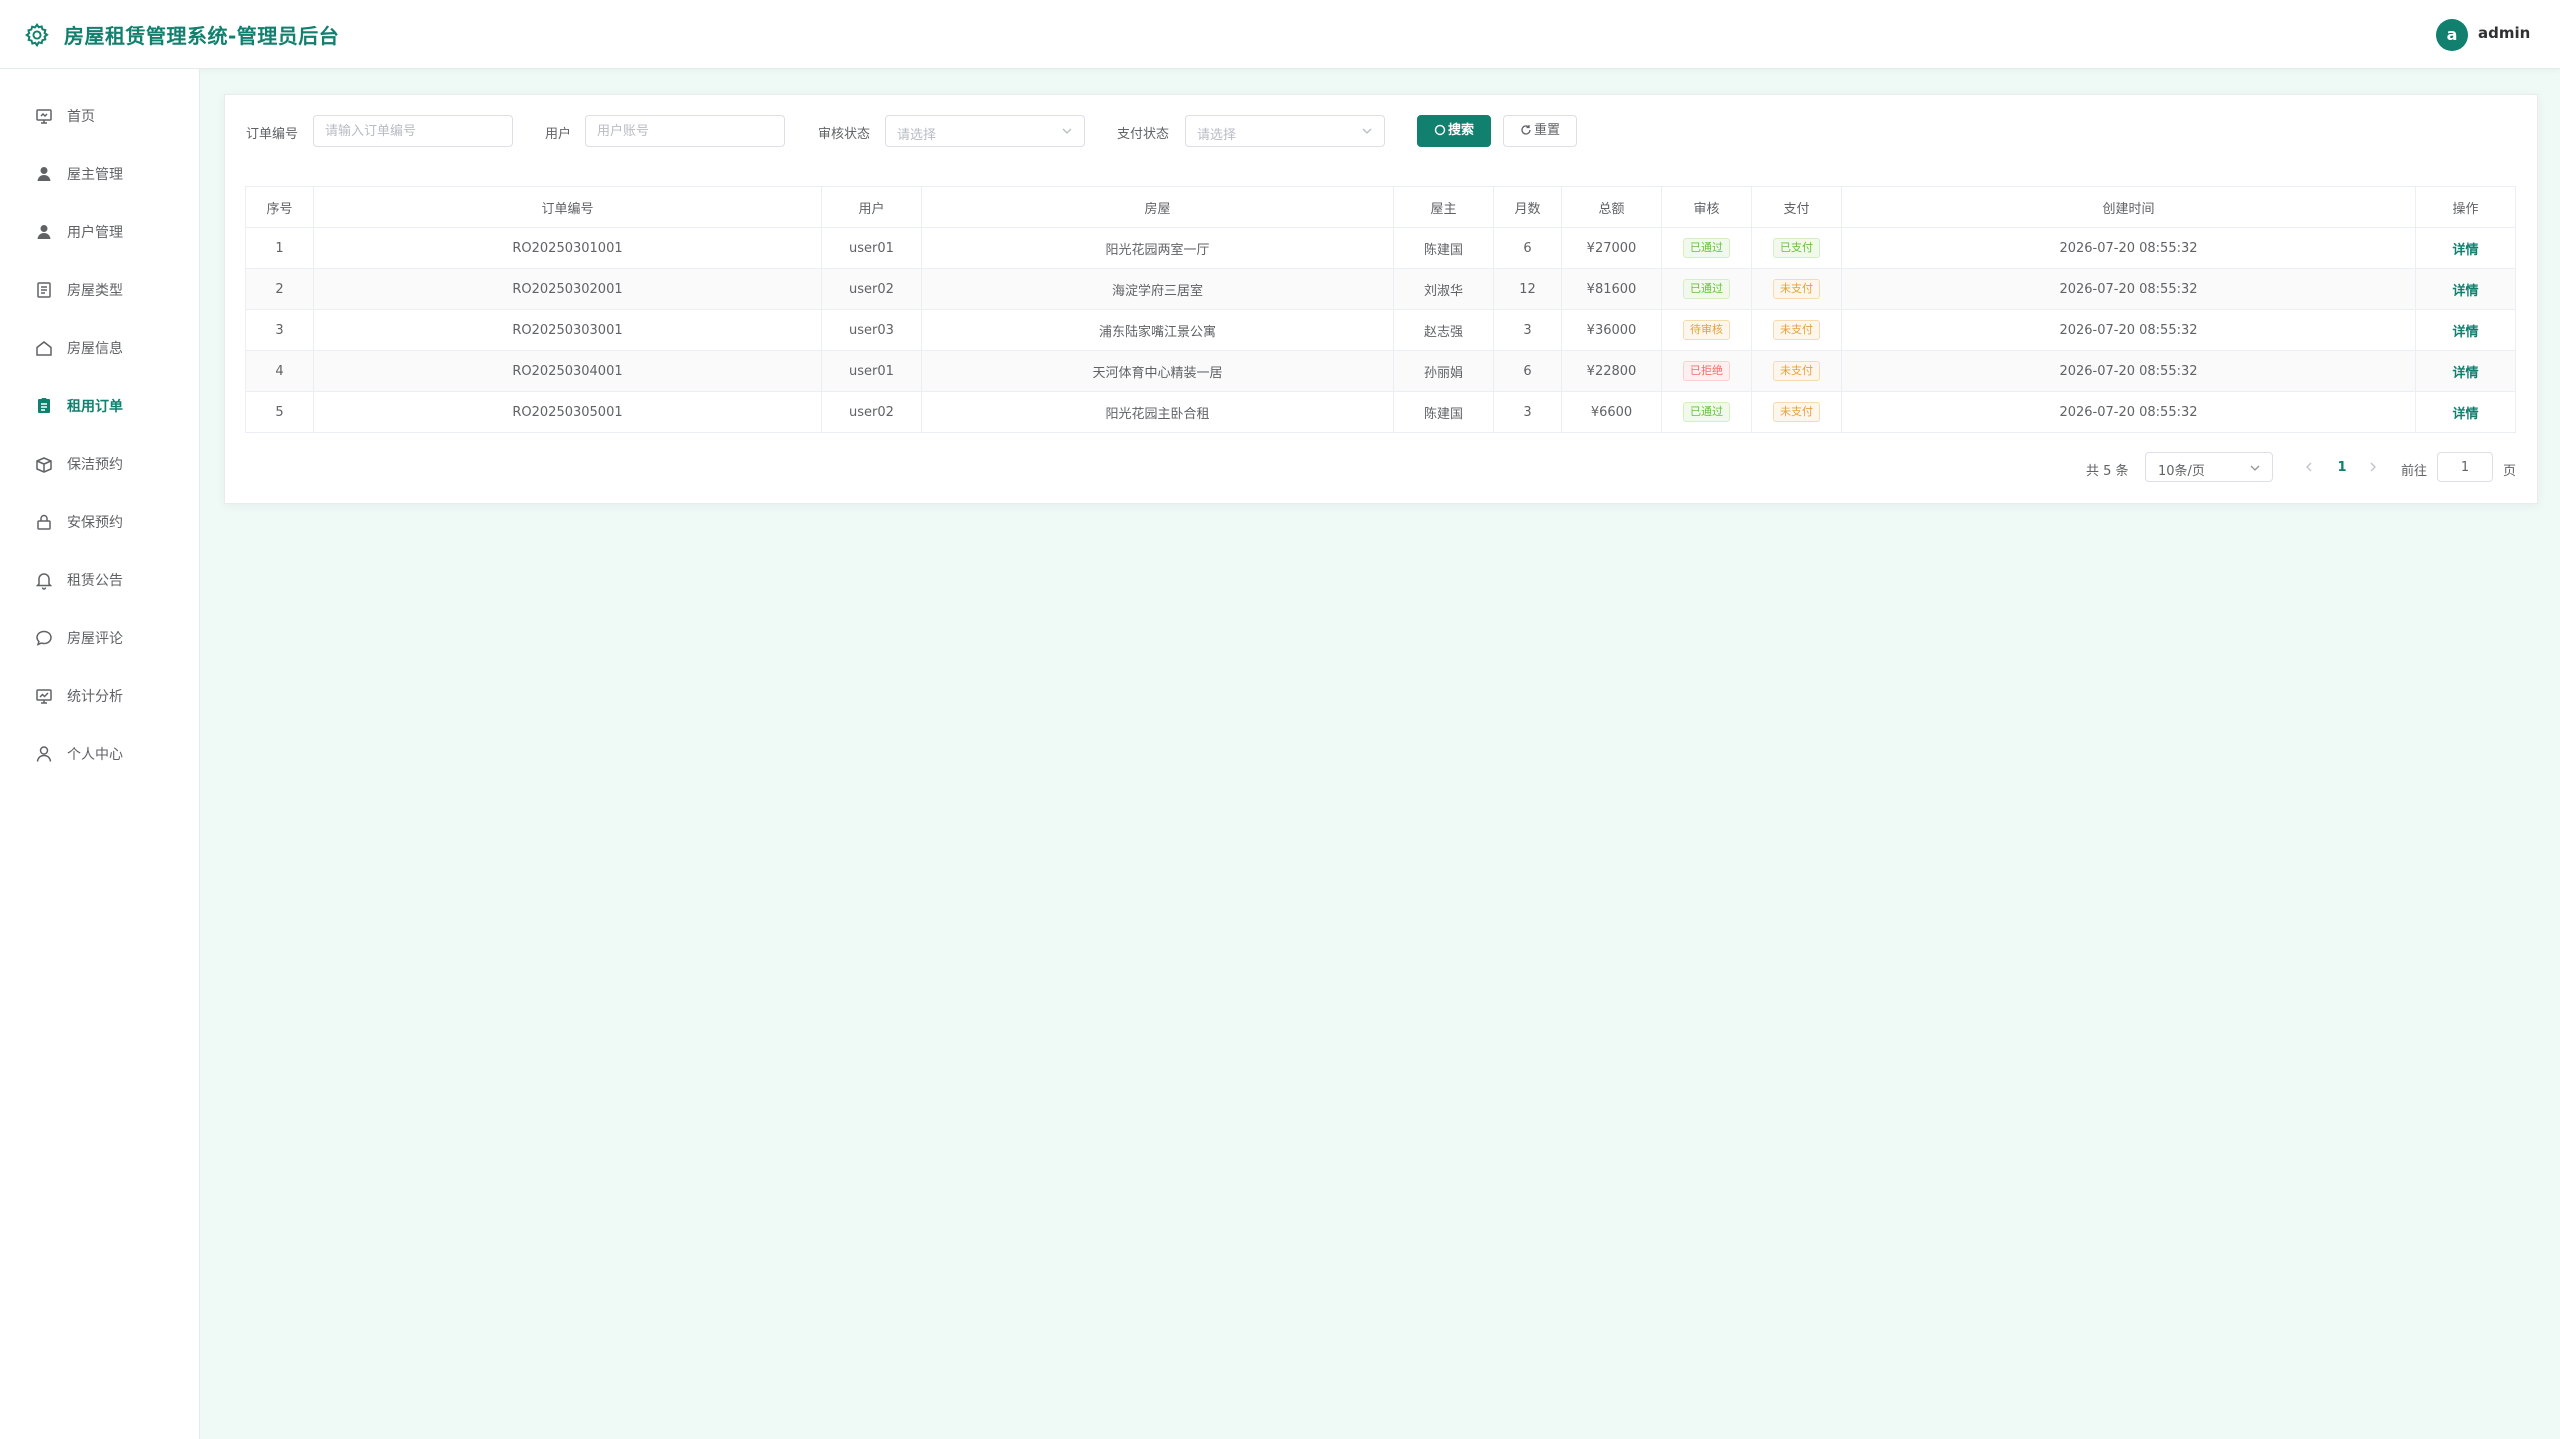  I want to click on box-icon, so click(44, 465).